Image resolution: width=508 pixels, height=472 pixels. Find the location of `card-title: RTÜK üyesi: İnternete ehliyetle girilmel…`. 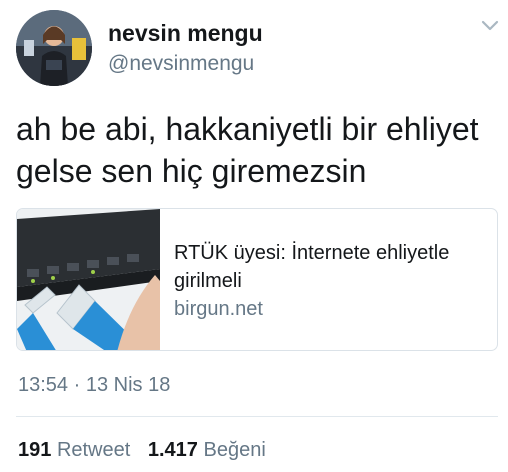

card-title: RTÜK üyesi: İnternete ehliyetle girilmel… is located at coordinates (331, 267).